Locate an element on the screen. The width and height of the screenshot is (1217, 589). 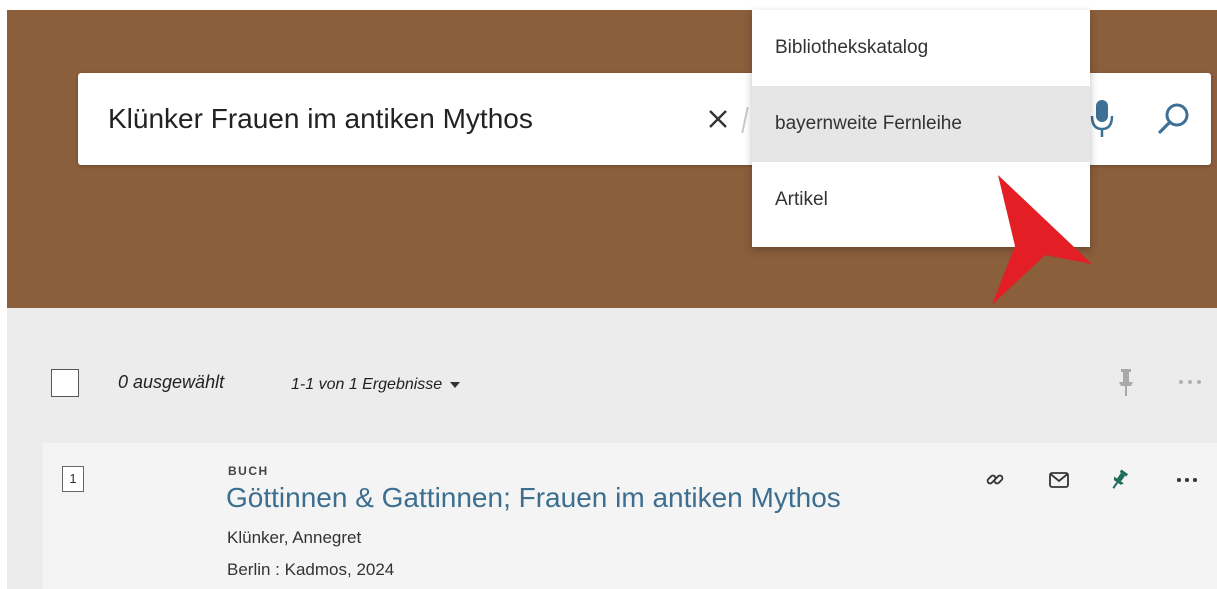
pin-query-button is located at coordinates (1126, 382).